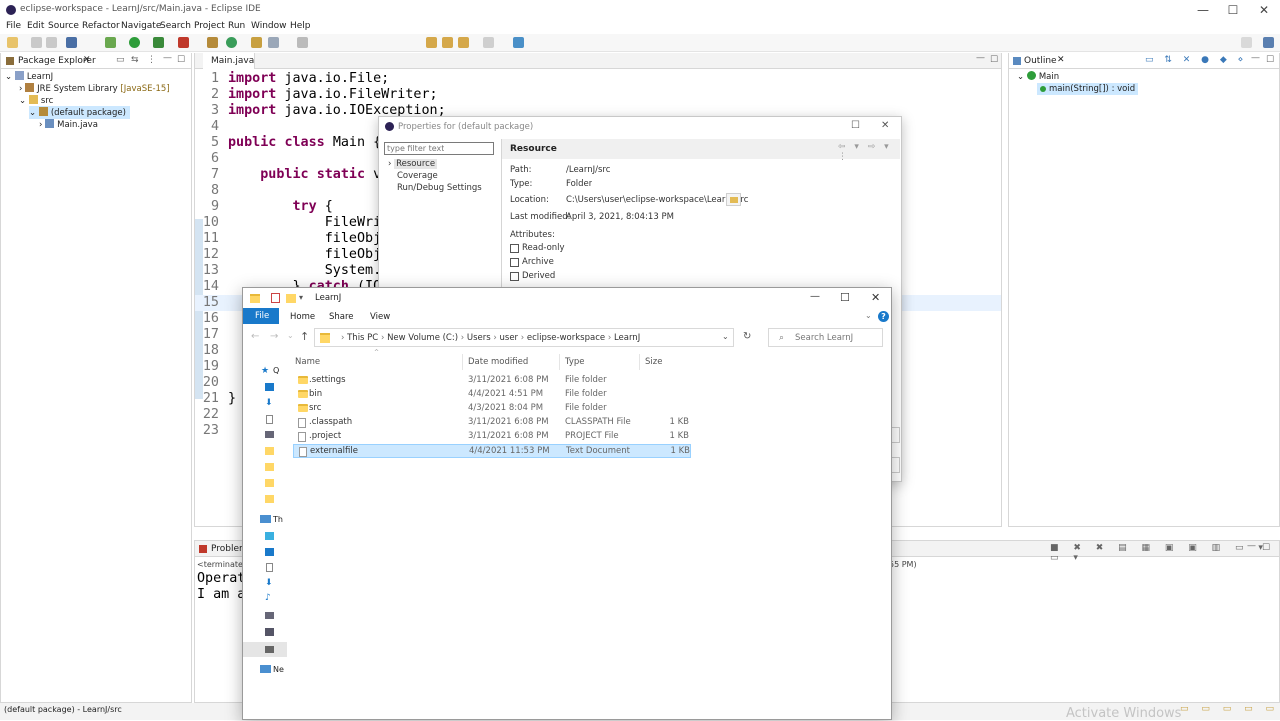  I want to click on new-class-icon, so click(231, 42).